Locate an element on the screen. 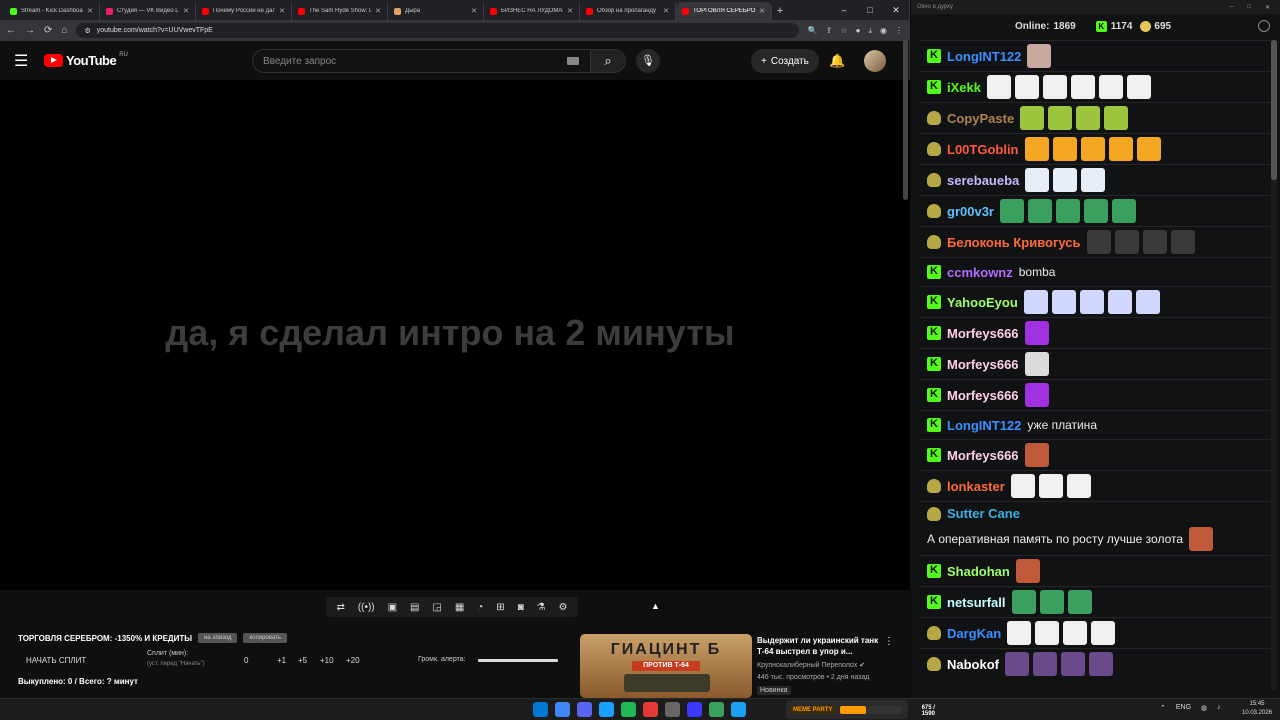  chat-scrollbar is located at coordinates (1274, 365).